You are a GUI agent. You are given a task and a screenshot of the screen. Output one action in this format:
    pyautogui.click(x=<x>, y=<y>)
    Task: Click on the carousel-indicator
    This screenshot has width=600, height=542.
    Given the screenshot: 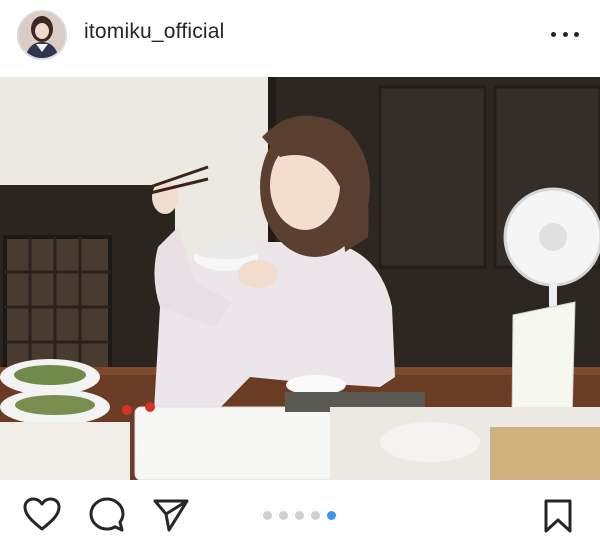 What is the action you would take?
    pyautogui.click(x=303, y=516)
    